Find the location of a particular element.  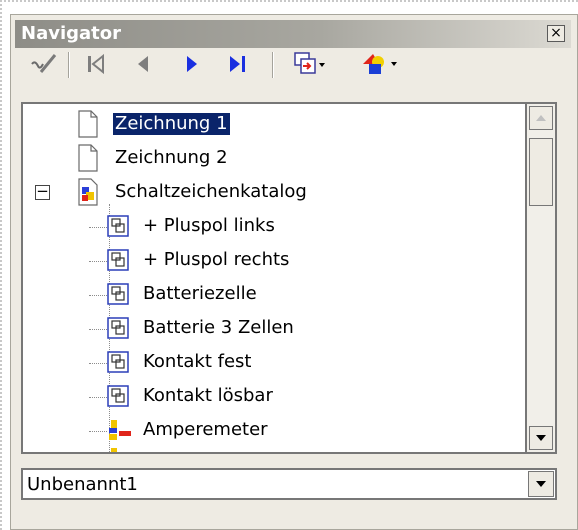

document-shapes-button is located at coordinates (379, 64).